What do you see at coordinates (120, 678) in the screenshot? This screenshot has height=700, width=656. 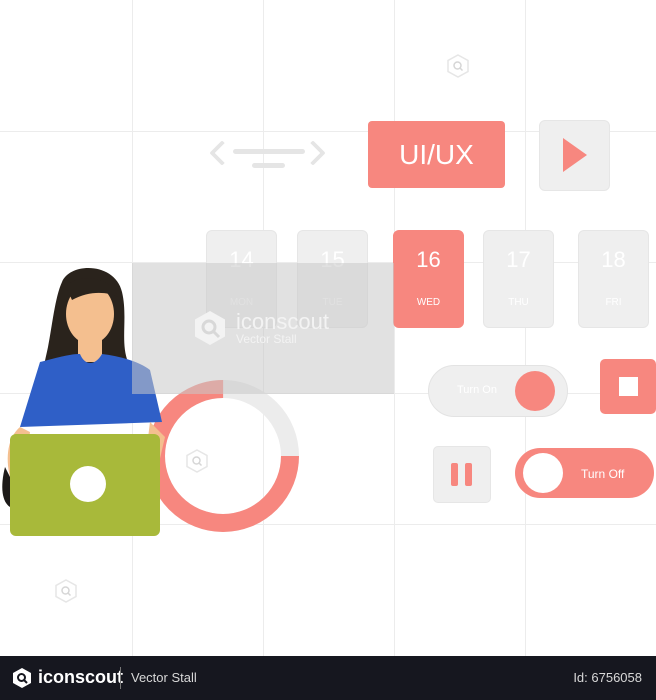 I see `footer-divider` at bounding box center [120, 678].